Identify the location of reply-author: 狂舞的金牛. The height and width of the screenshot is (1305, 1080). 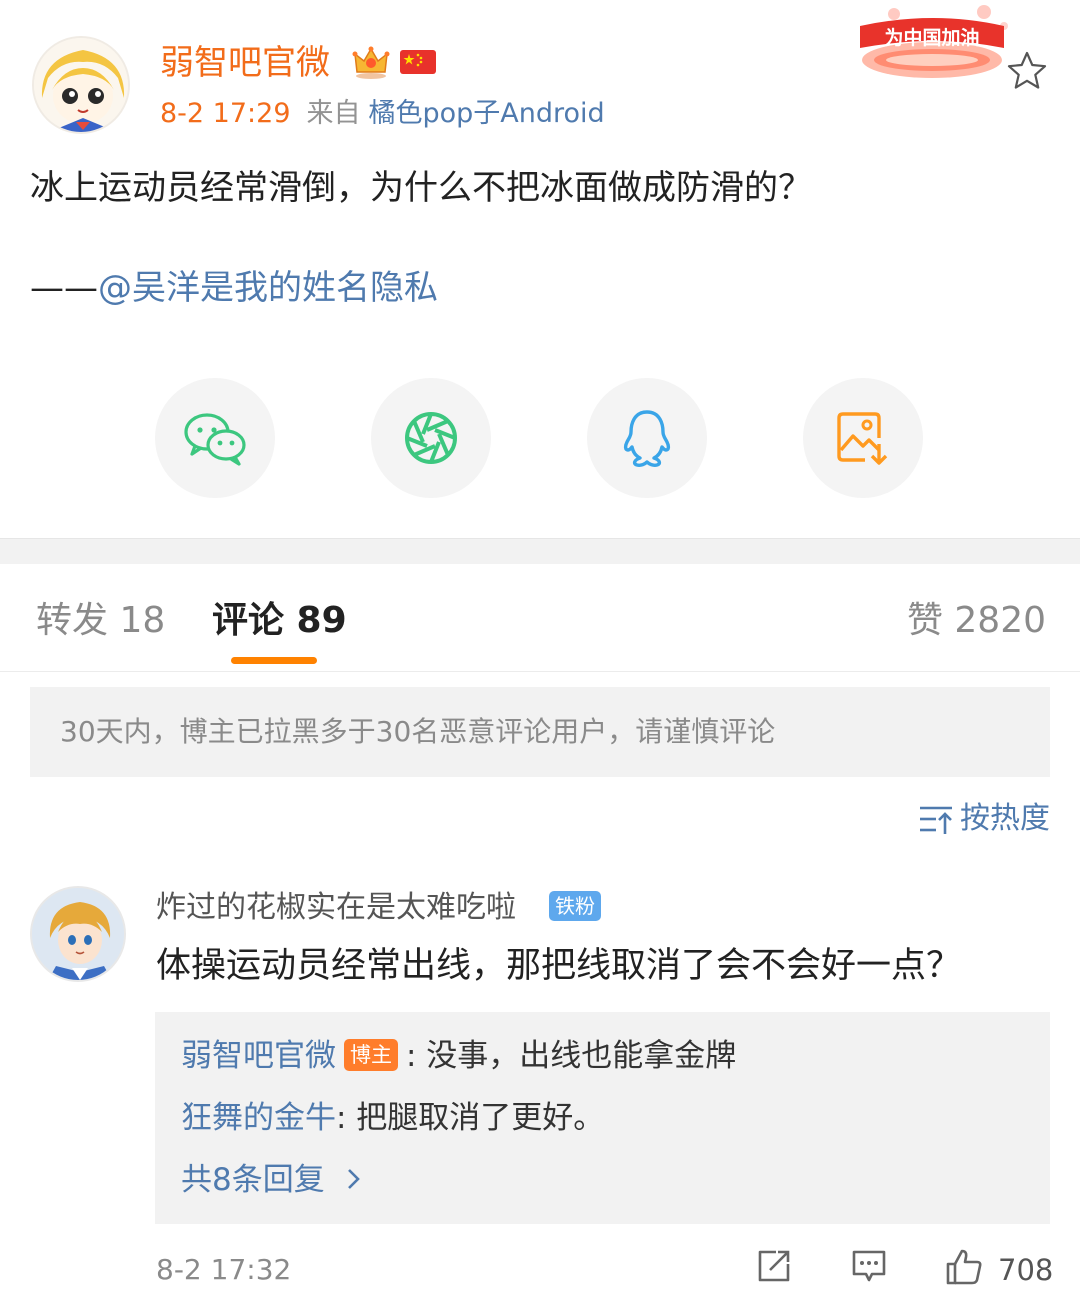
(258, 1118).